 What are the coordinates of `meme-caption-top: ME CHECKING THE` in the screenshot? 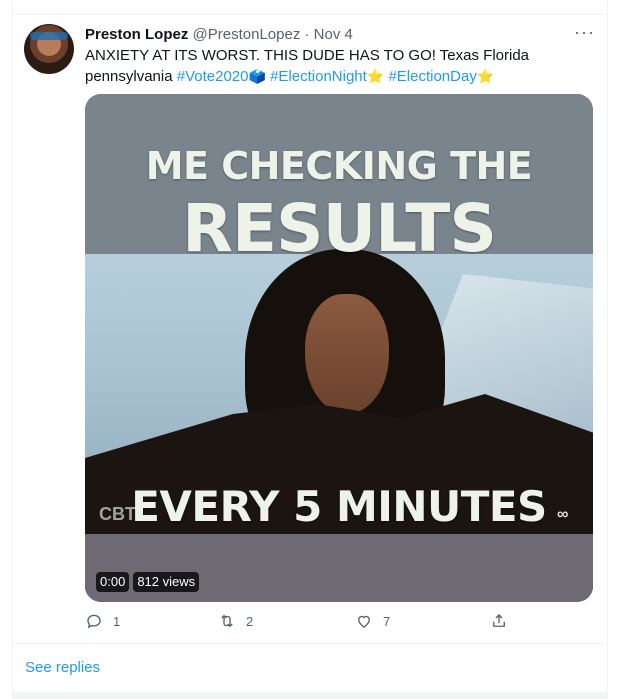 It's located at (339, 166).